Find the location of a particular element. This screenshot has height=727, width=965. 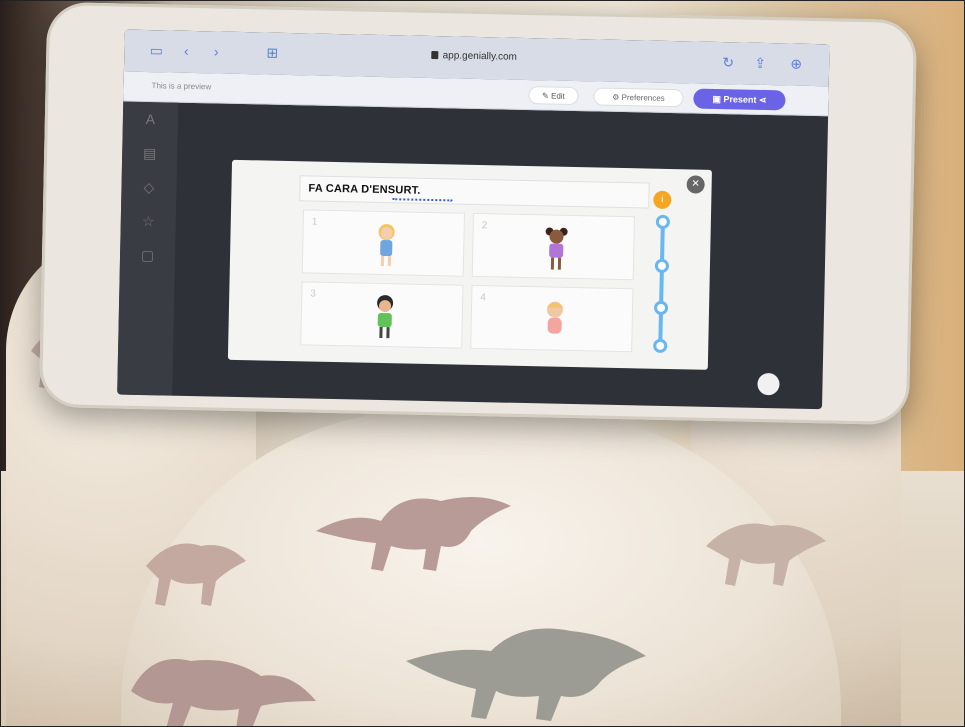

interactive-tool-icon: ☆ is located at coordinates (148, 221).